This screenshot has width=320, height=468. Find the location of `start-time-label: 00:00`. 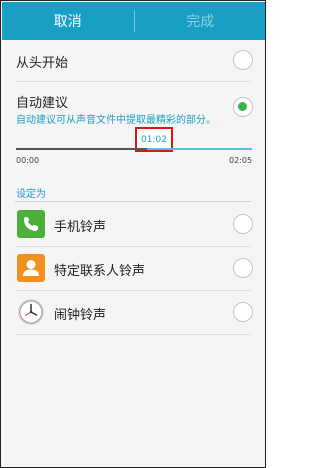

start-time-label: 00:00 is located at coordinates (28, 160).